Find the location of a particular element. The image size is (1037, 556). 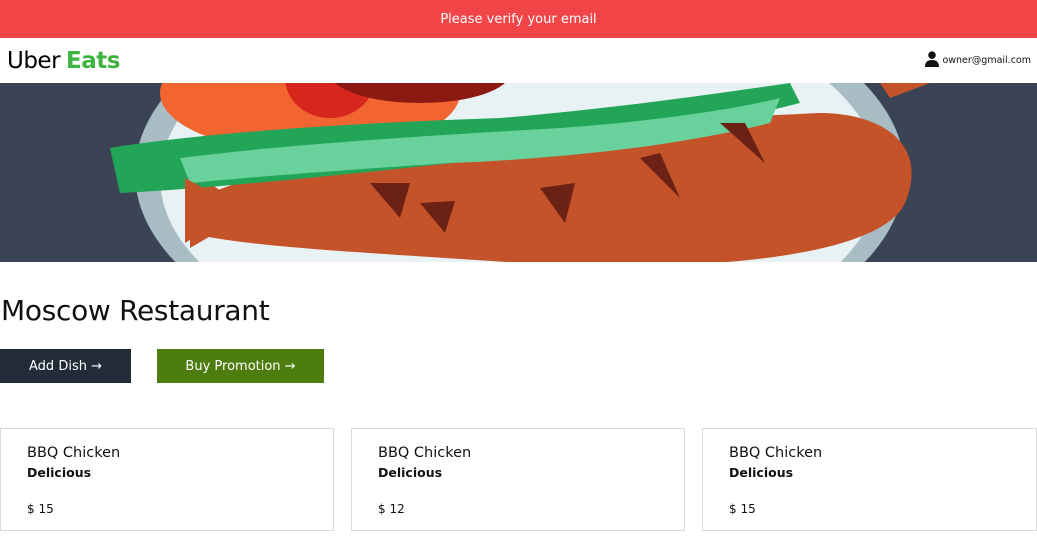

user-email: owner@gmail.com is located at coordinates (986, 60).